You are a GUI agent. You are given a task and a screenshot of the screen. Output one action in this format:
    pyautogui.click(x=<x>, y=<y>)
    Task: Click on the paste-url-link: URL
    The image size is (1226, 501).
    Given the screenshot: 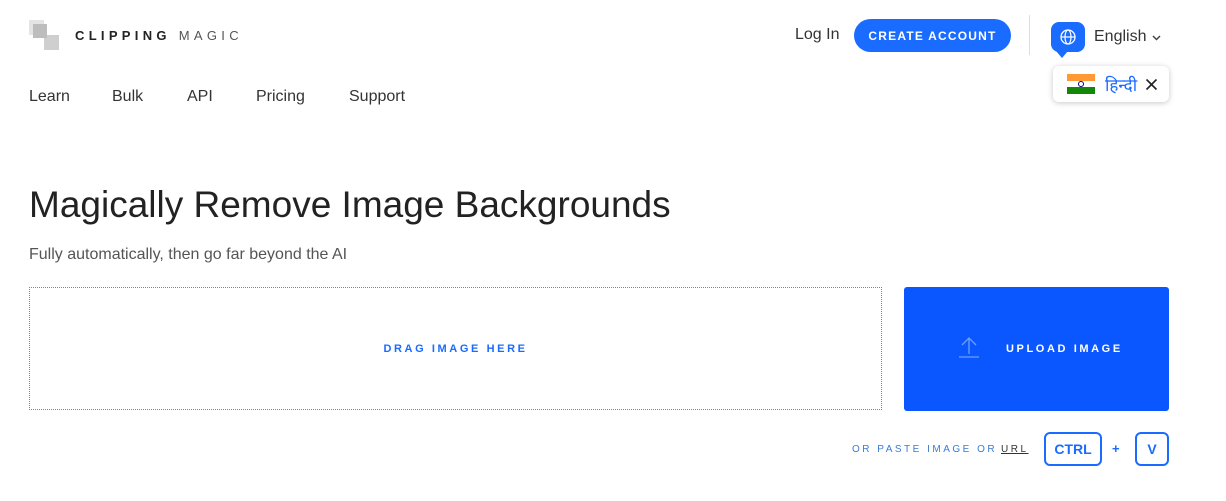 What is the action you would take?
    pyautogui.click(x=1015, y=449)
    